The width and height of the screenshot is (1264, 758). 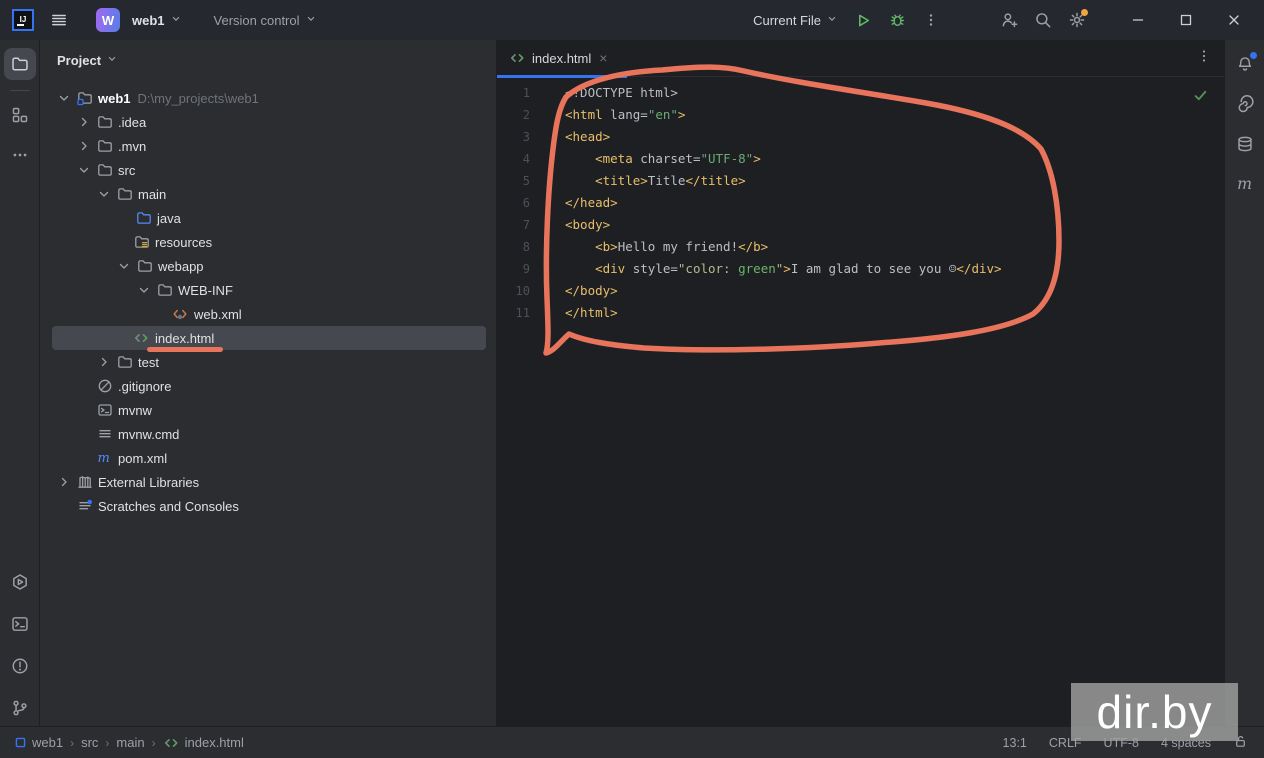 I want to click on line-number: 1, so click(x=526, y=93).